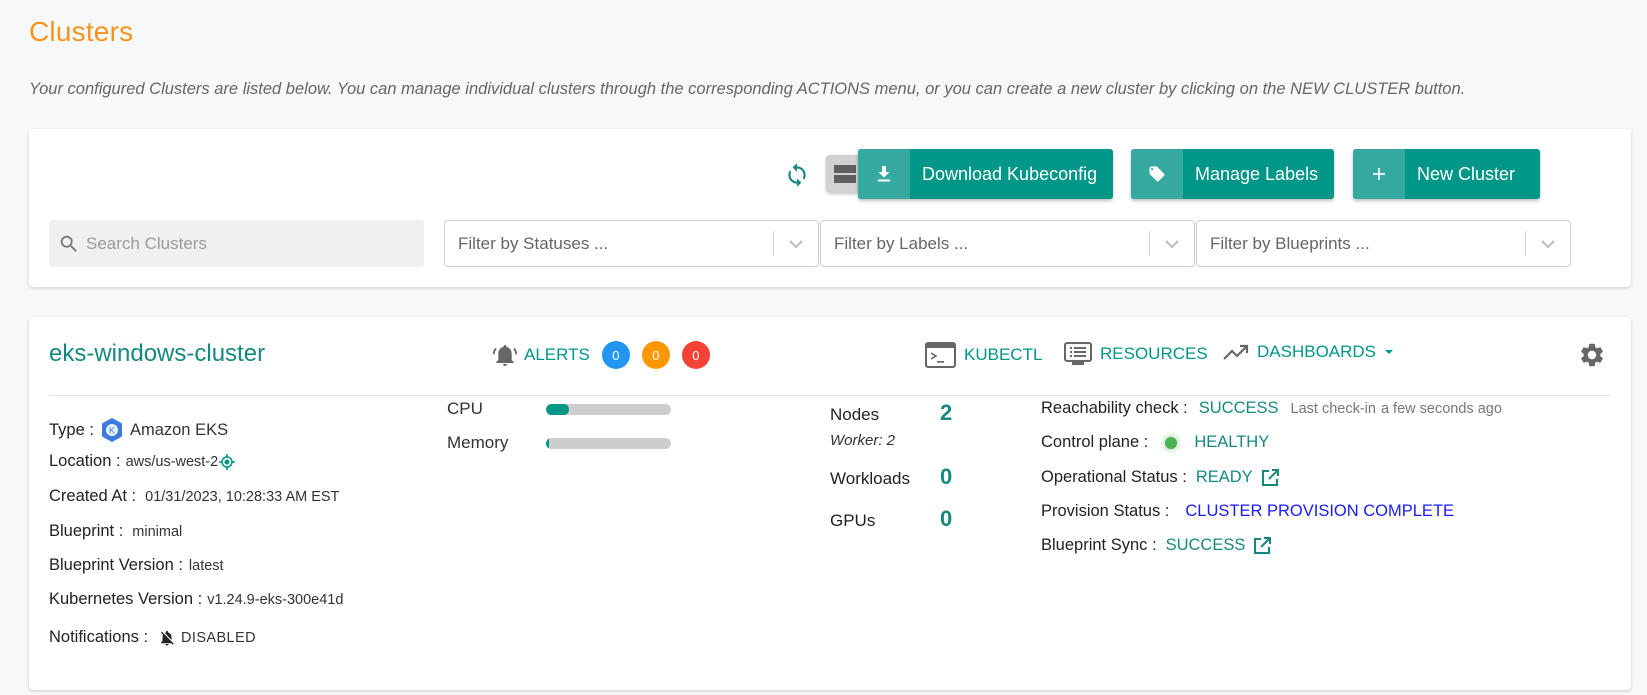  Describe the element at coordinates (1114, 477) in the screenshot. I see `operational-status-label: Operational Status :` at that location.